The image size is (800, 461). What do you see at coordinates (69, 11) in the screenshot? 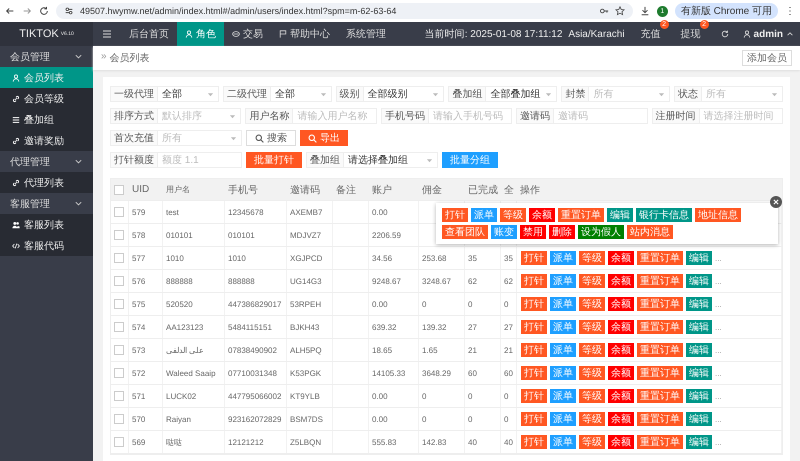
I see `site-info-icon` at bounding box center [69, 11].